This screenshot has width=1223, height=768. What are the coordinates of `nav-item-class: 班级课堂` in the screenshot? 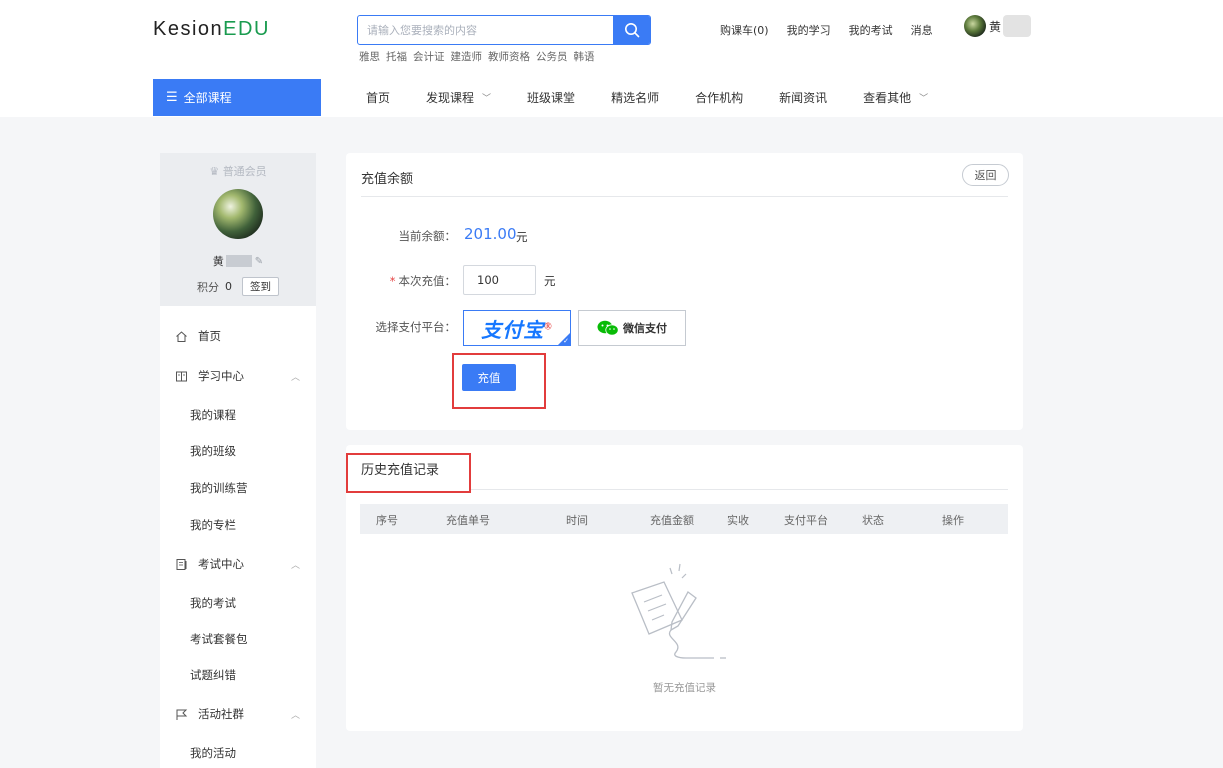 It's located at (551, 97).